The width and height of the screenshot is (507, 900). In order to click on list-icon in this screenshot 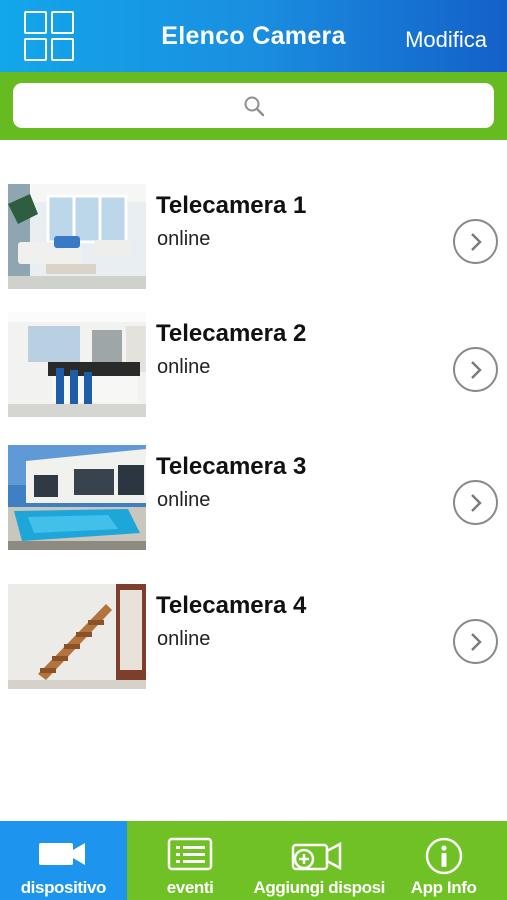, I will do `click(190, 854)`.